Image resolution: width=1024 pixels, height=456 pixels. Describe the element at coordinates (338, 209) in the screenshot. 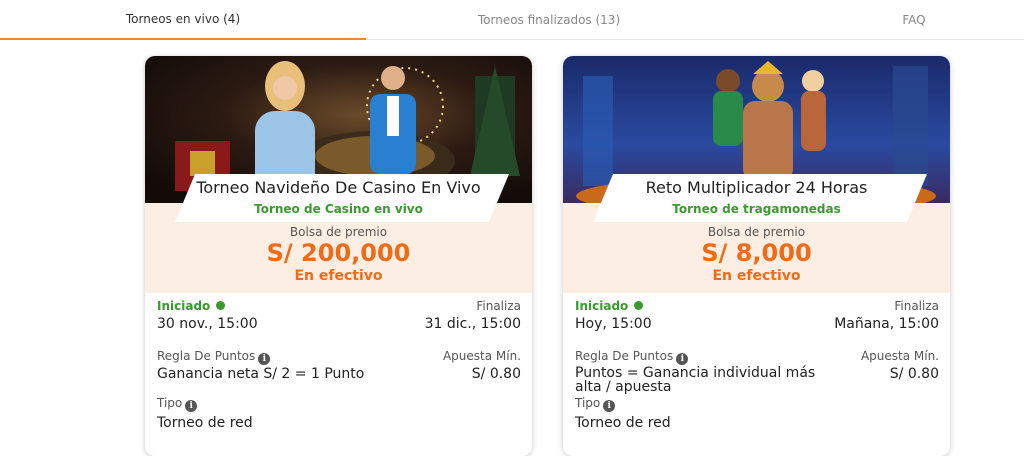

I see `tournament-category: Torneo de Casino en vivo` at that location.